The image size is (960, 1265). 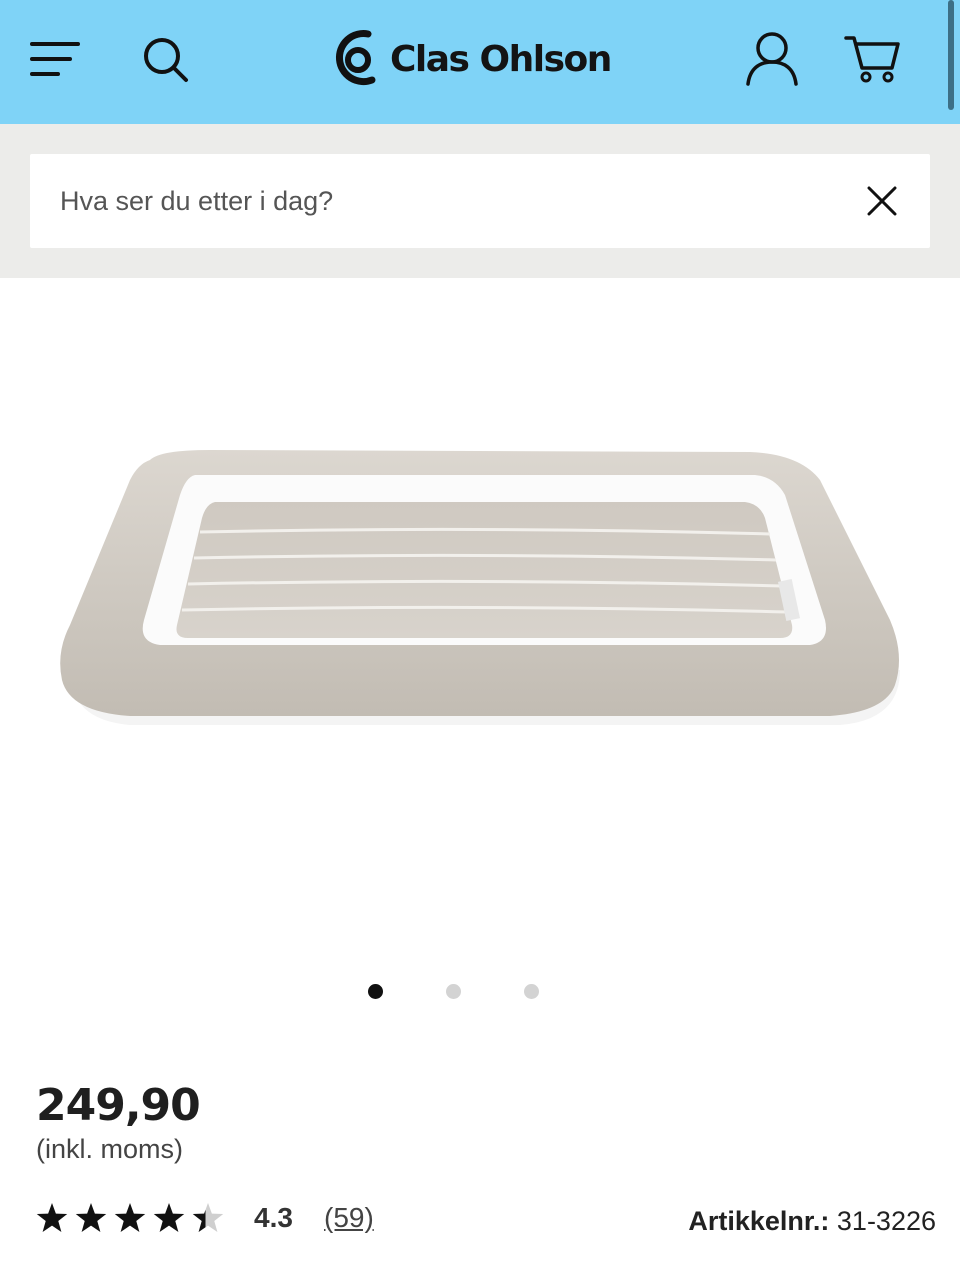 I want to click on search-input, so click(x=450, y=201).